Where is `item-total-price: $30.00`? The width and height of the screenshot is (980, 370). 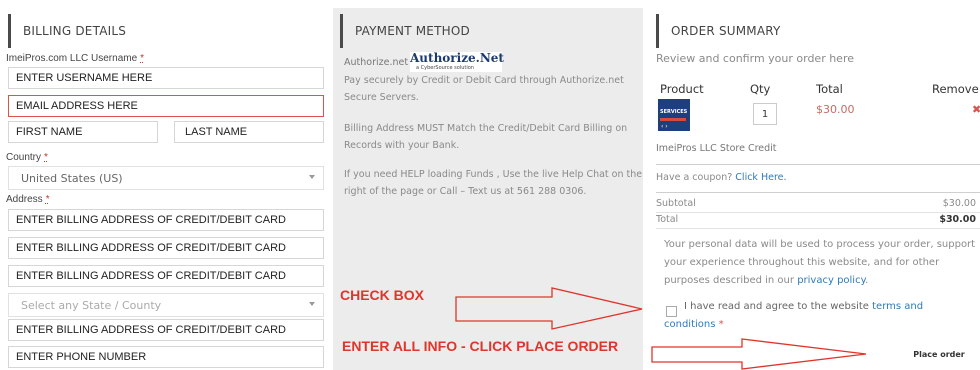
item-total-price: $30.00 is located at coordinates (835, 109).